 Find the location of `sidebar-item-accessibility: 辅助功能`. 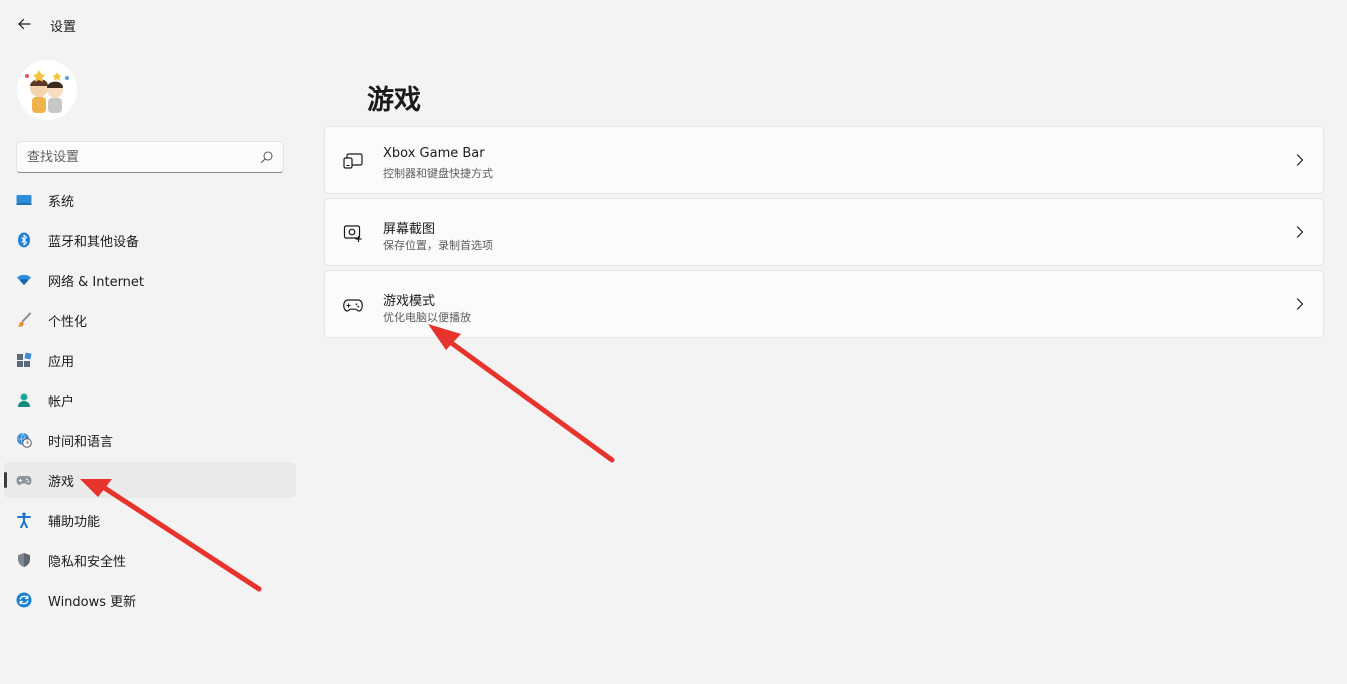

sidebar-item-accessibility: 辅助功能 is located at coordinates (150, 520).